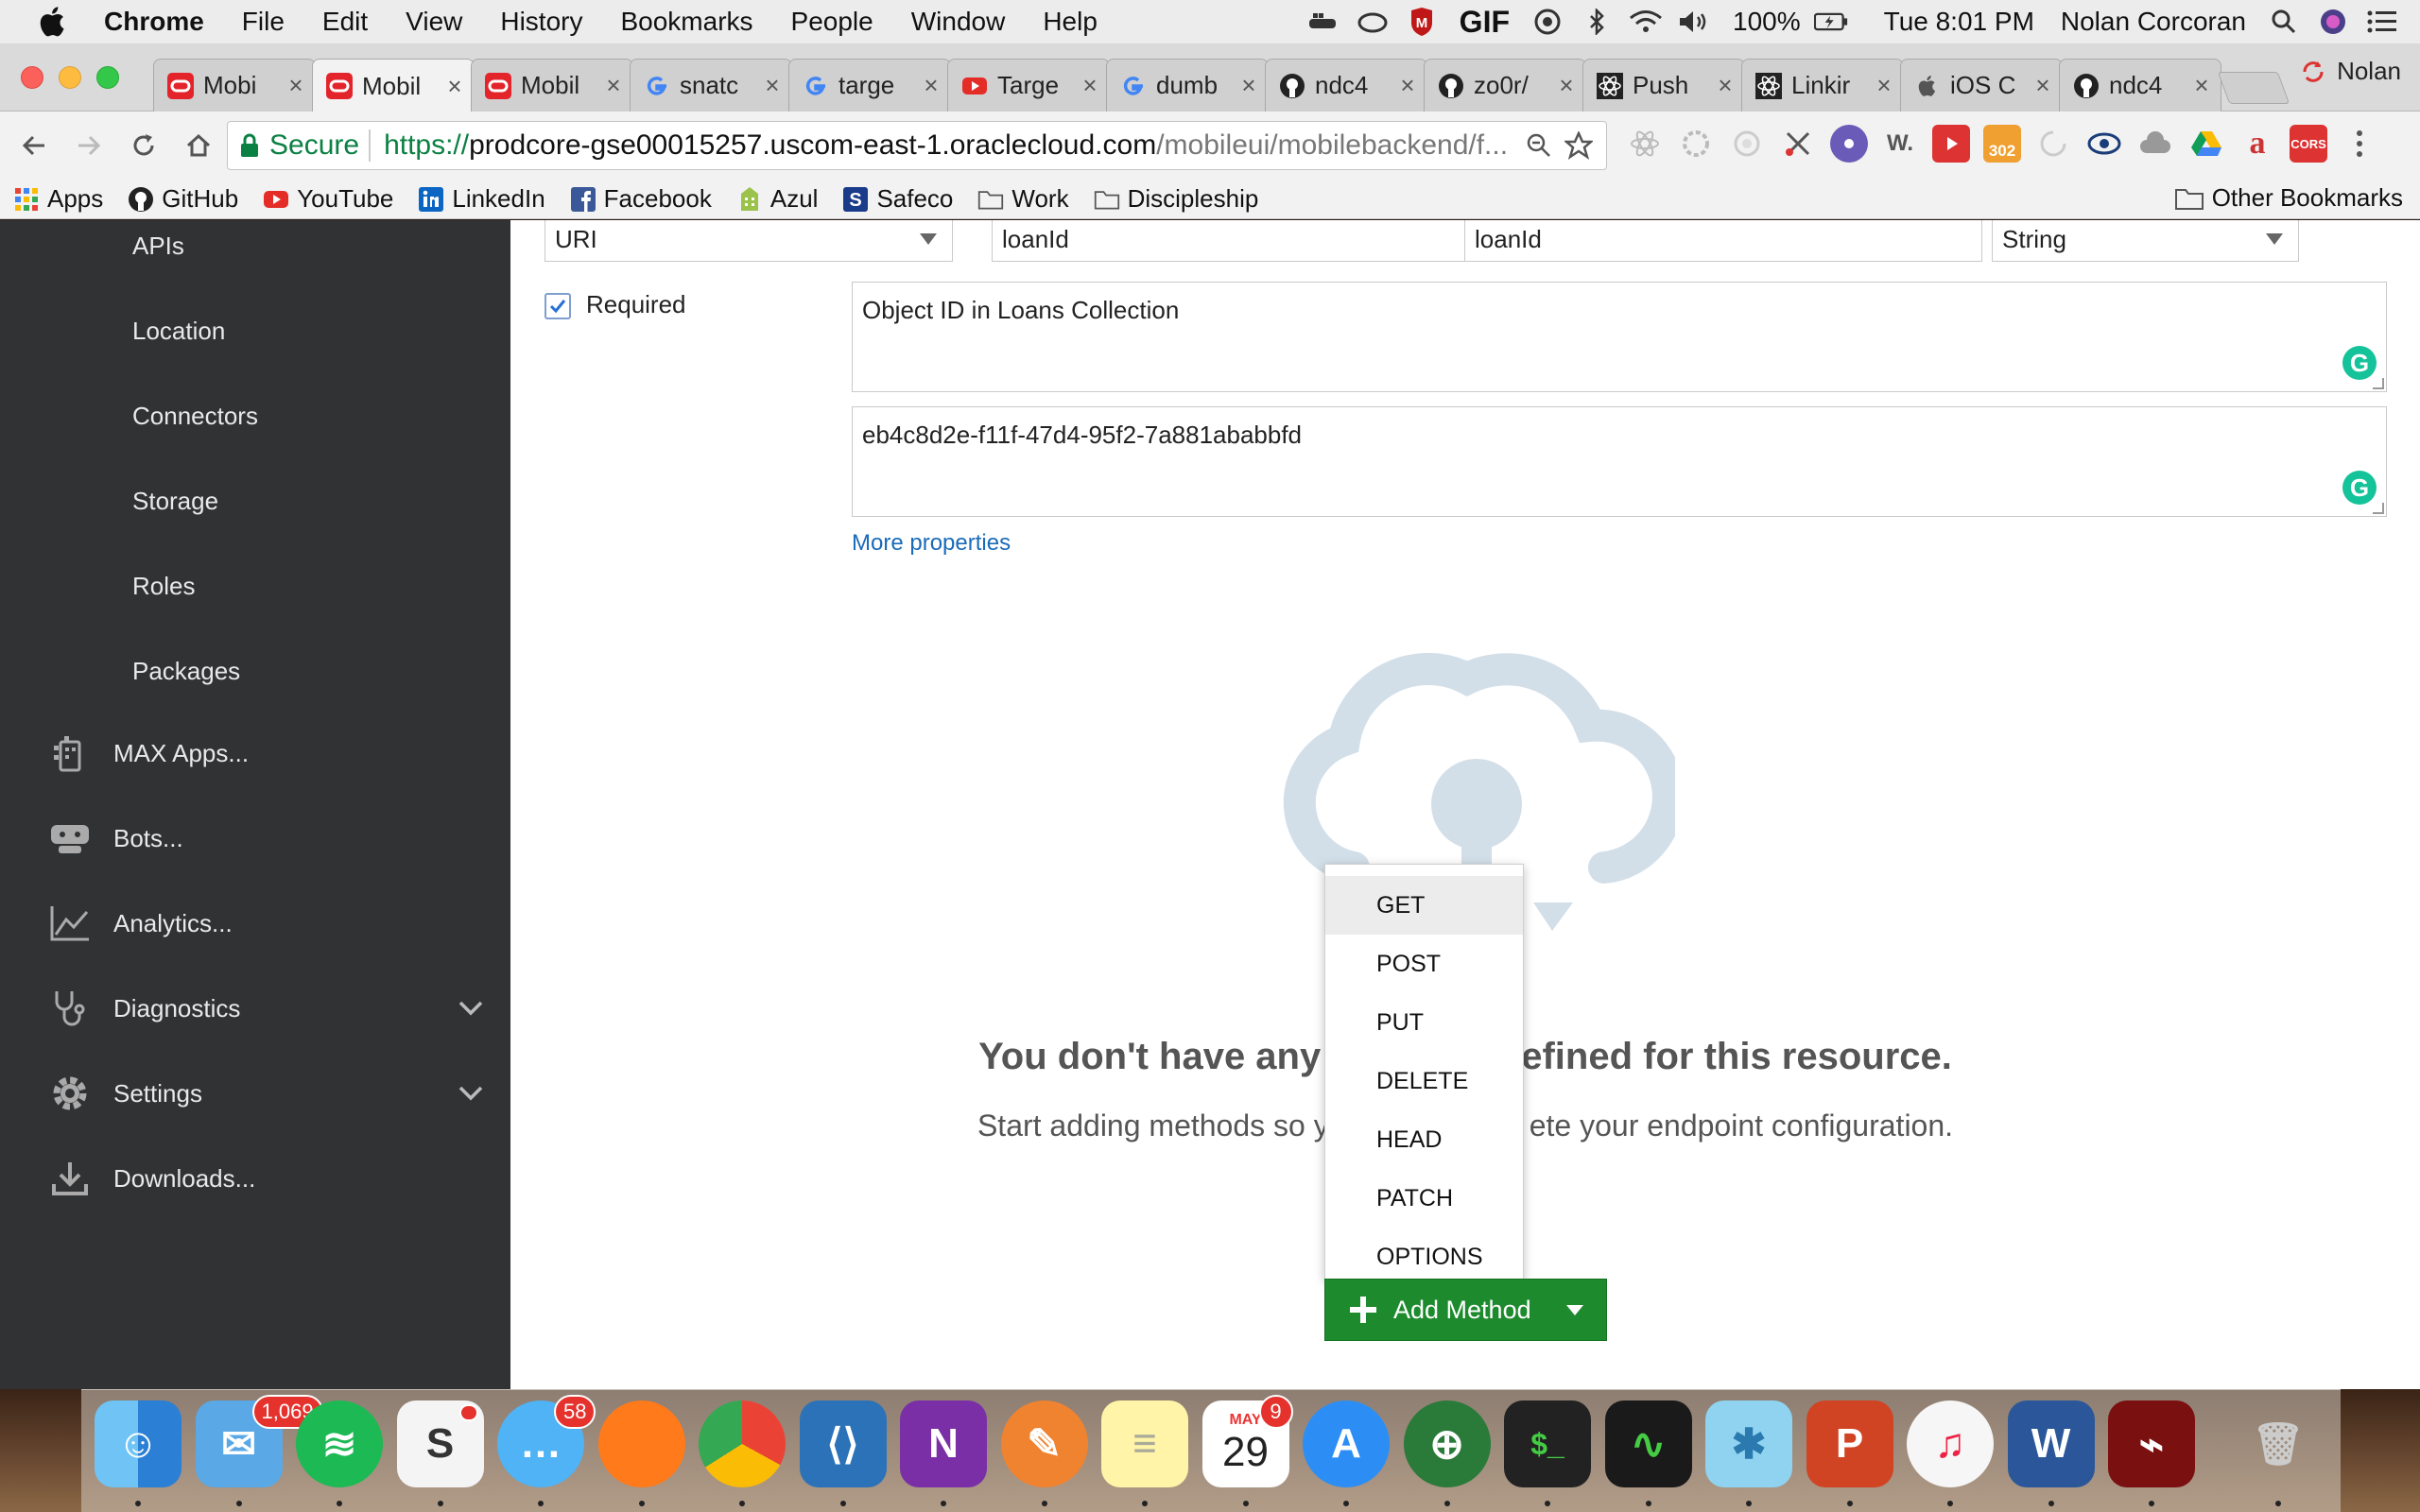 The image size is (2420, 1512). What do you see at coordinates (897, 199) in the screenshot?
I see `bookmark-safeco: S Safeco` at bounding box center [897, 199].